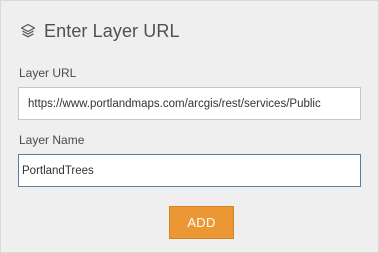  What do you see at coordinates (112, 30) in the screenshot?
I see `dialog-title: Enter Layer URL` at bounding box center [112, 30].